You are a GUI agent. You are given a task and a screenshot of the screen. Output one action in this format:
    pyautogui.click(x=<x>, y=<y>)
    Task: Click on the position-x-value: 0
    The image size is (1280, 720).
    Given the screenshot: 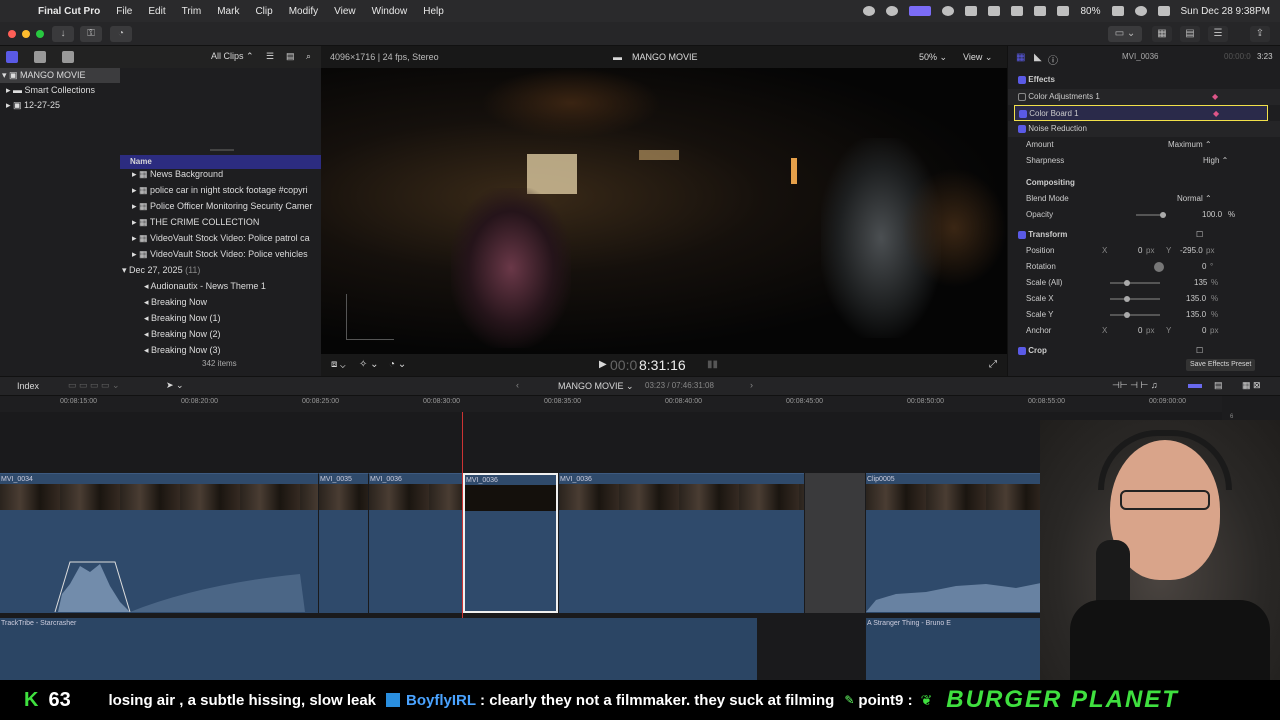 What is the action you would take?
    pyautogui.click(x=1140, y=251)
    